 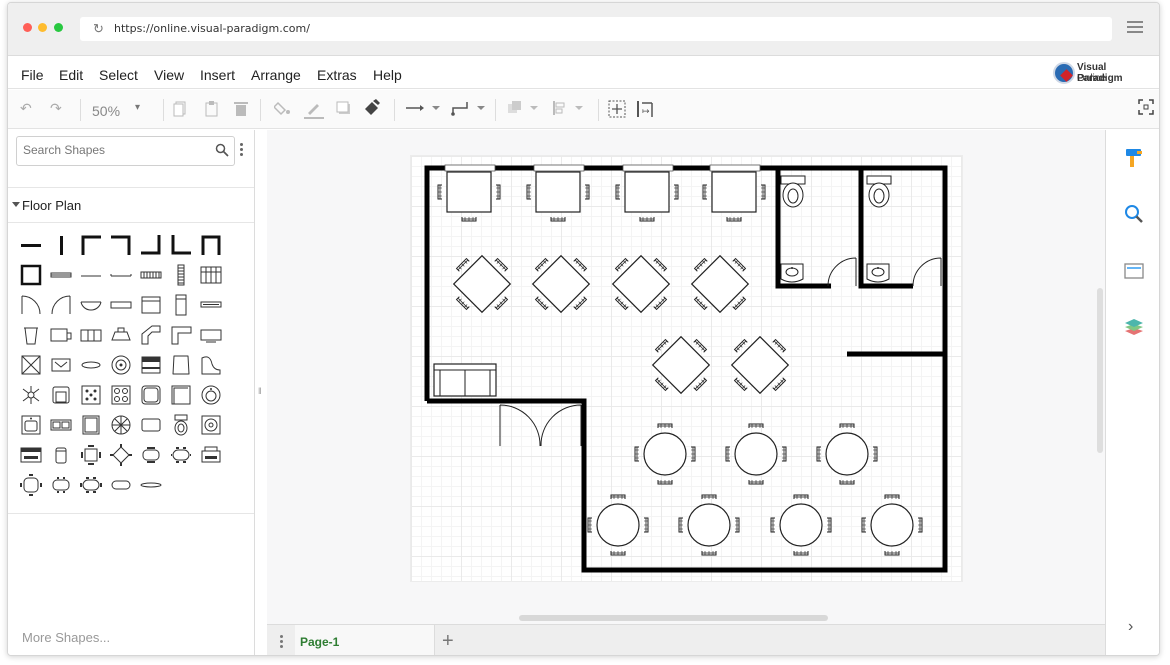 I want to click on zoom-level: 50%, so click(x=106, y=111).